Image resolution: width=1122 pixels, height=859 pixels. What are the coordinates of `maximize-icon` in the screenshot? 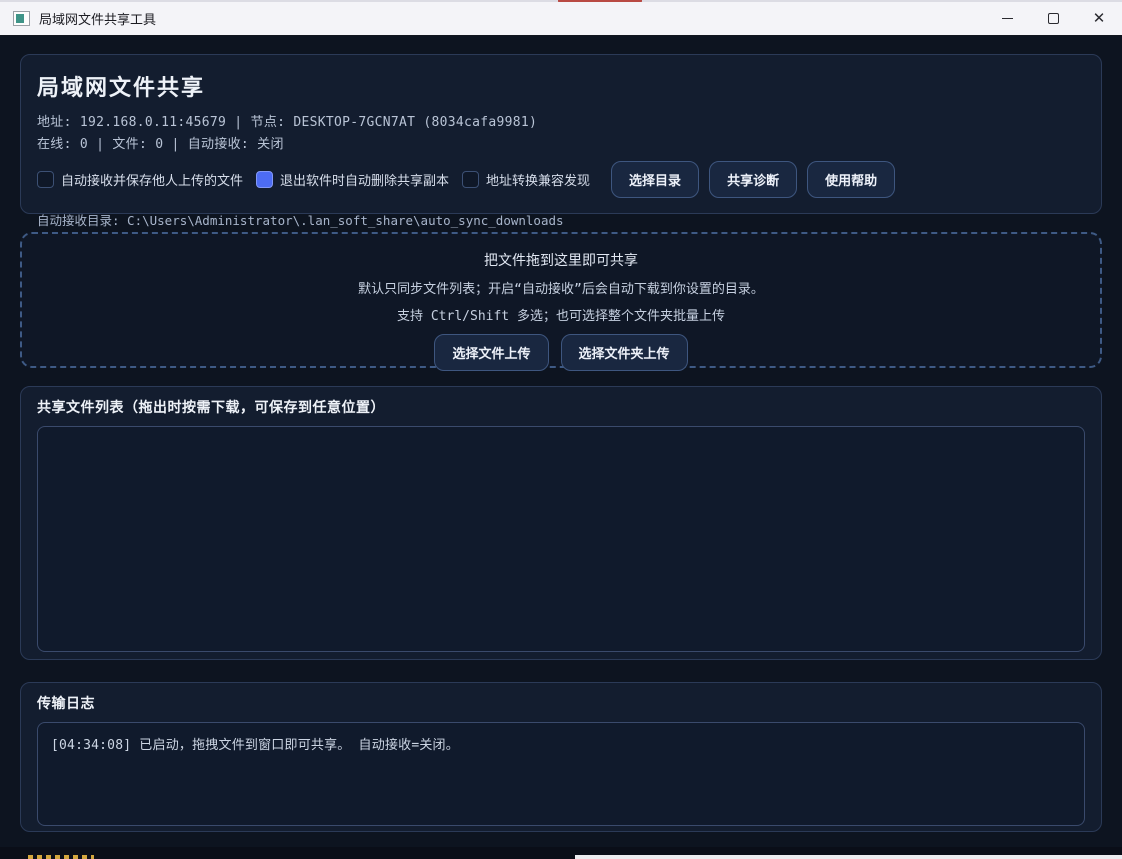 It's located at (1053, 18).